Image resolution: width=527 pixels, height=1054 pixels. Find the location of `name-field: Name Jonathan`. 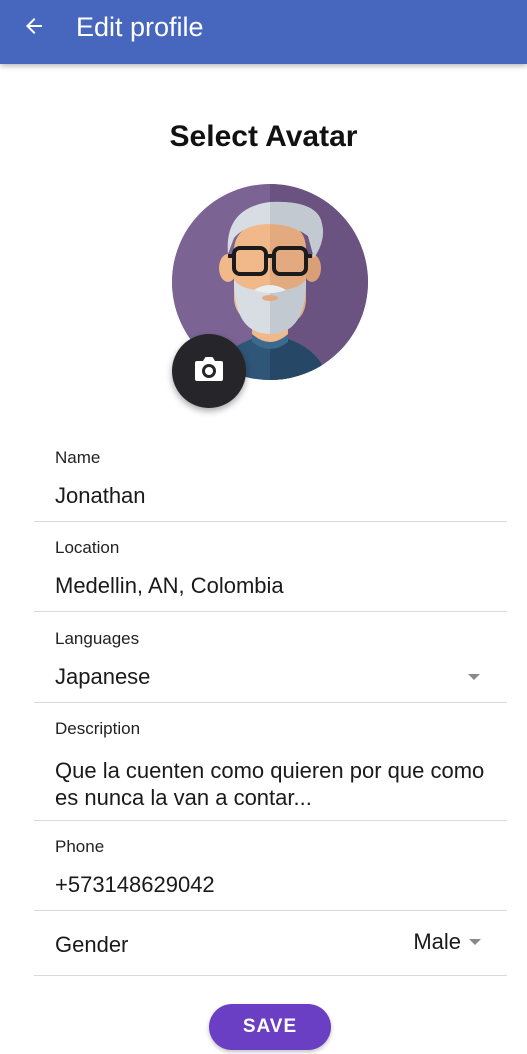

name-field: Name Jonathan is located at coordinates (270, 480).